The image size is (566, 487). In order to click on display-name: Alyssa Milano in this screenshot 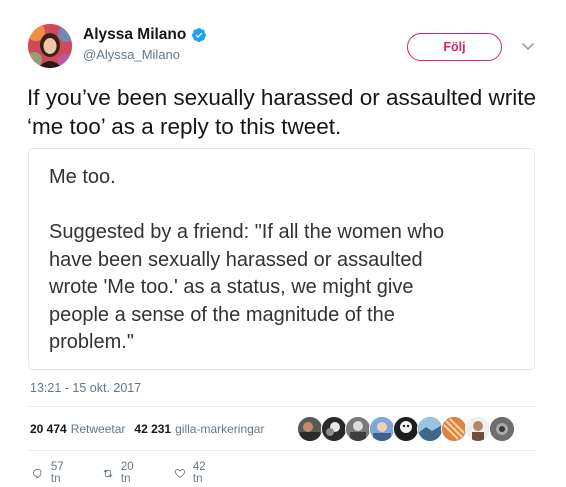, I will do `click(134, 35)`.